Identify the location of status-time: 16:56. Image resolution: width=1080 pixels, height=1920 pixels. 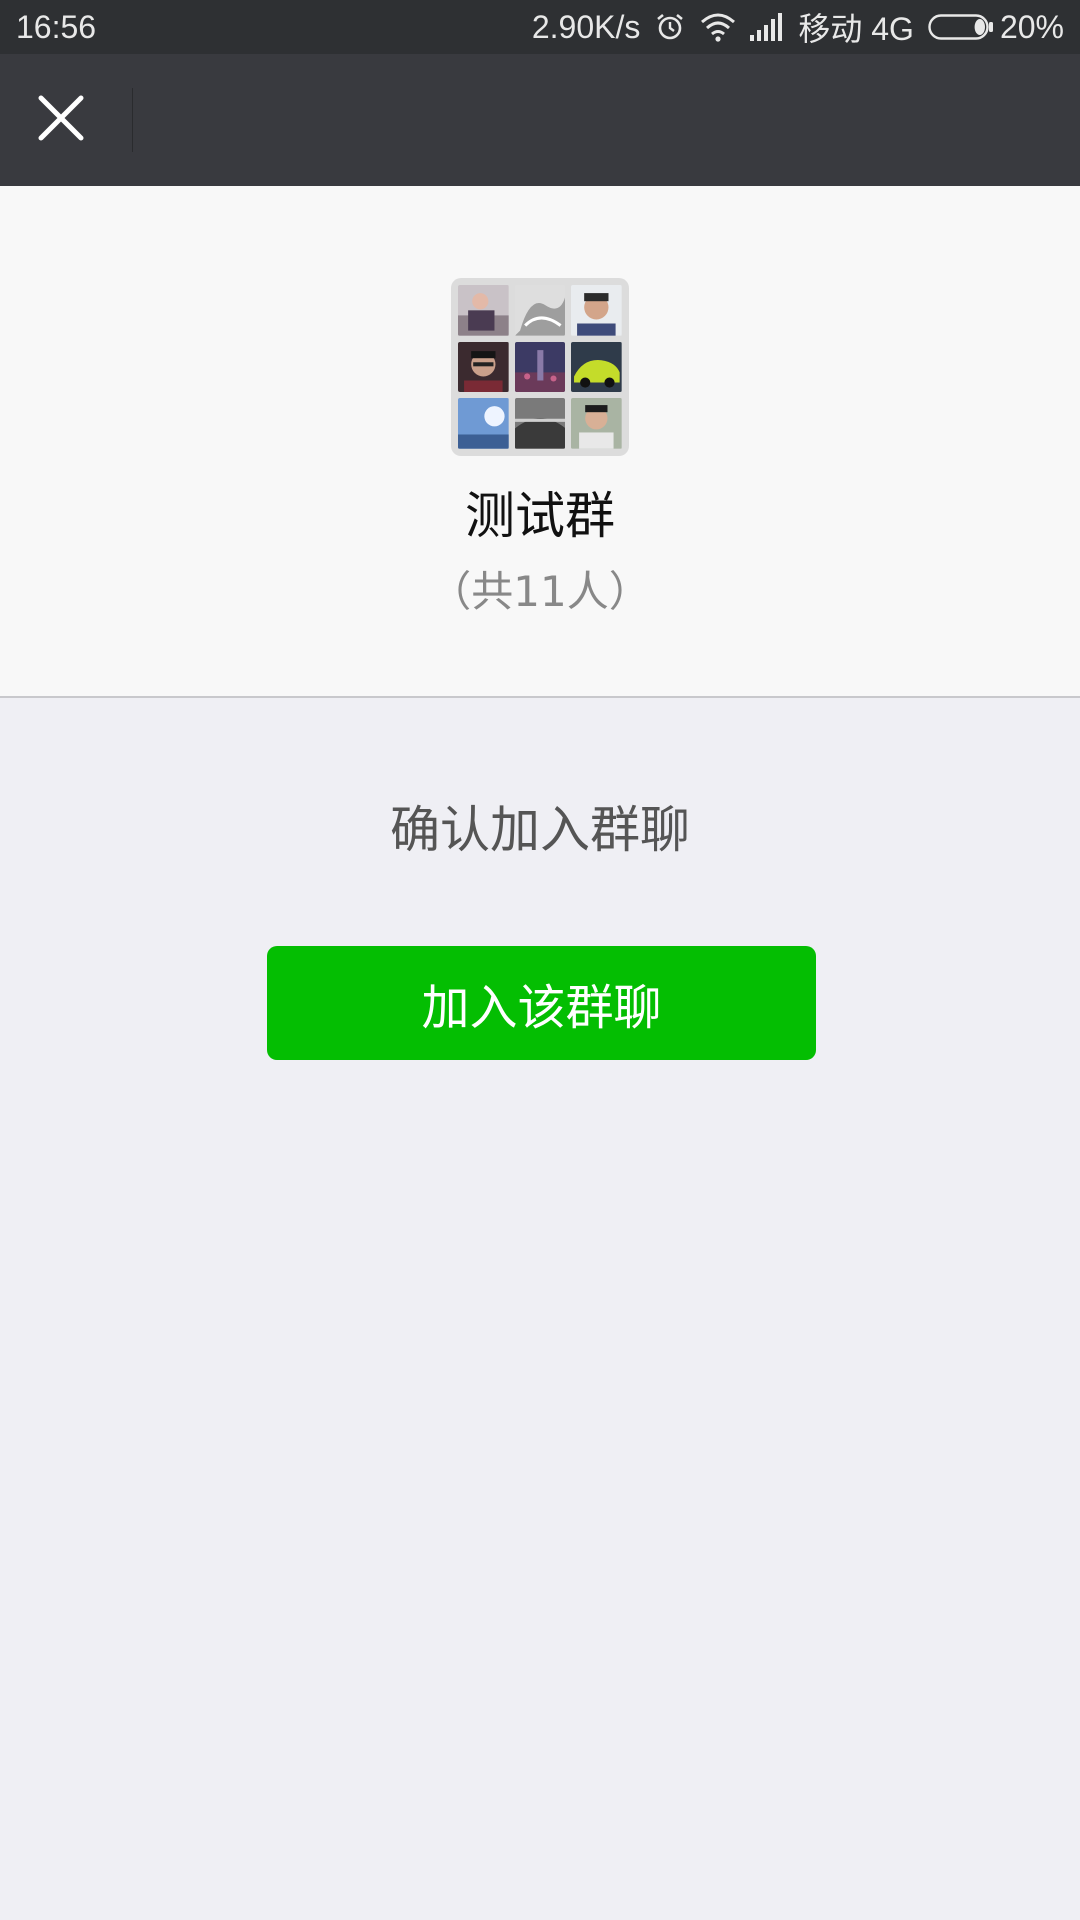
(56, 26).